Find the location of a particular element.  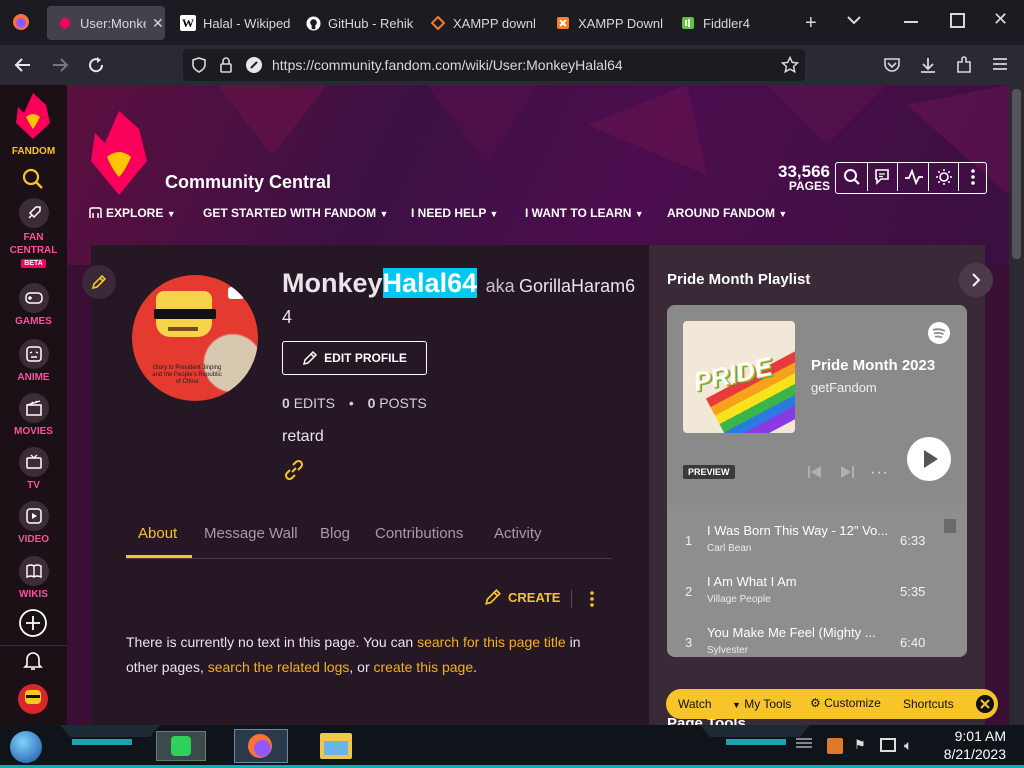

tab-message-wall: Message Wall is located at coordinates (251, 533).